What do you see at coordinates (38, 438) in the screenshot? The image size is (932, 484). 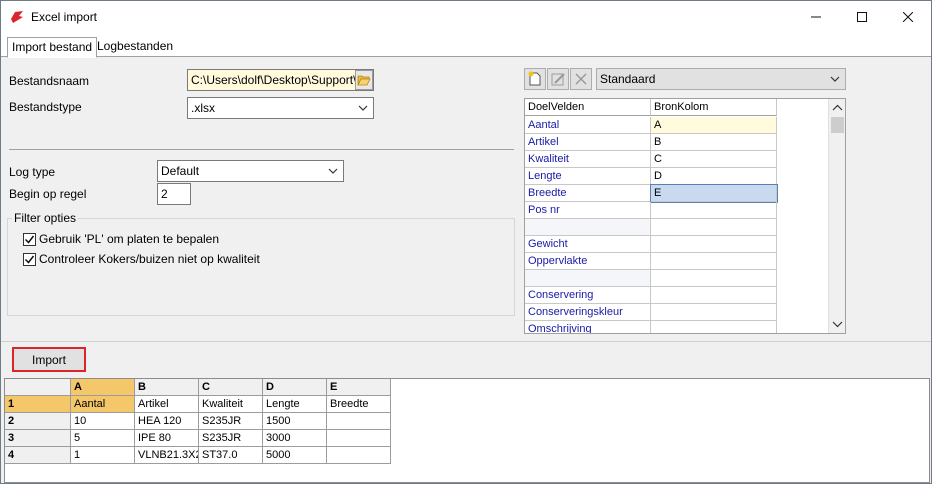 I see `sheet-row-header: 3` at bounding box center [38, 438].